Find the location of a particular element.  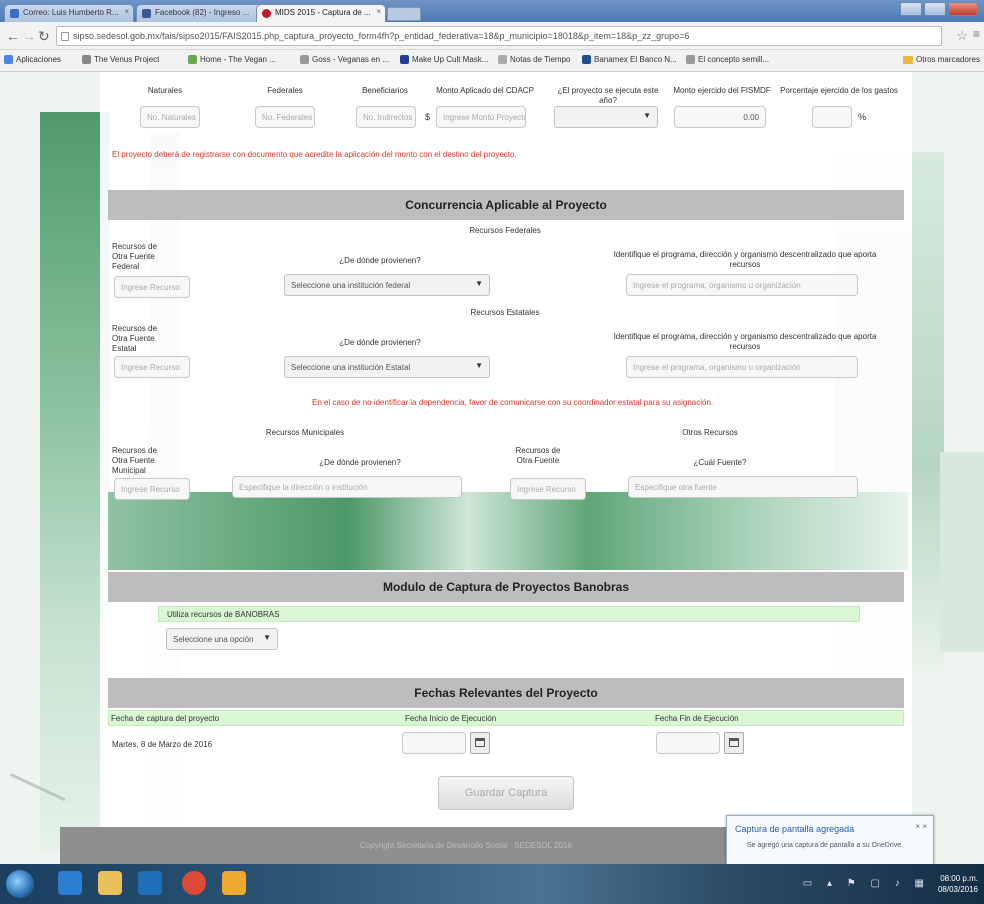

reload-icon: ↻ is located at coordinates (44, 36).